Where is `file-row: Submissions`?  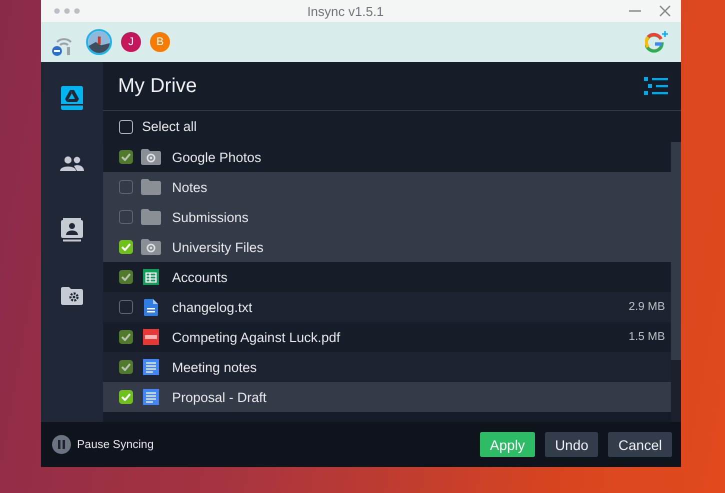 file-row: Submissions is located at coordinates (387, 217).